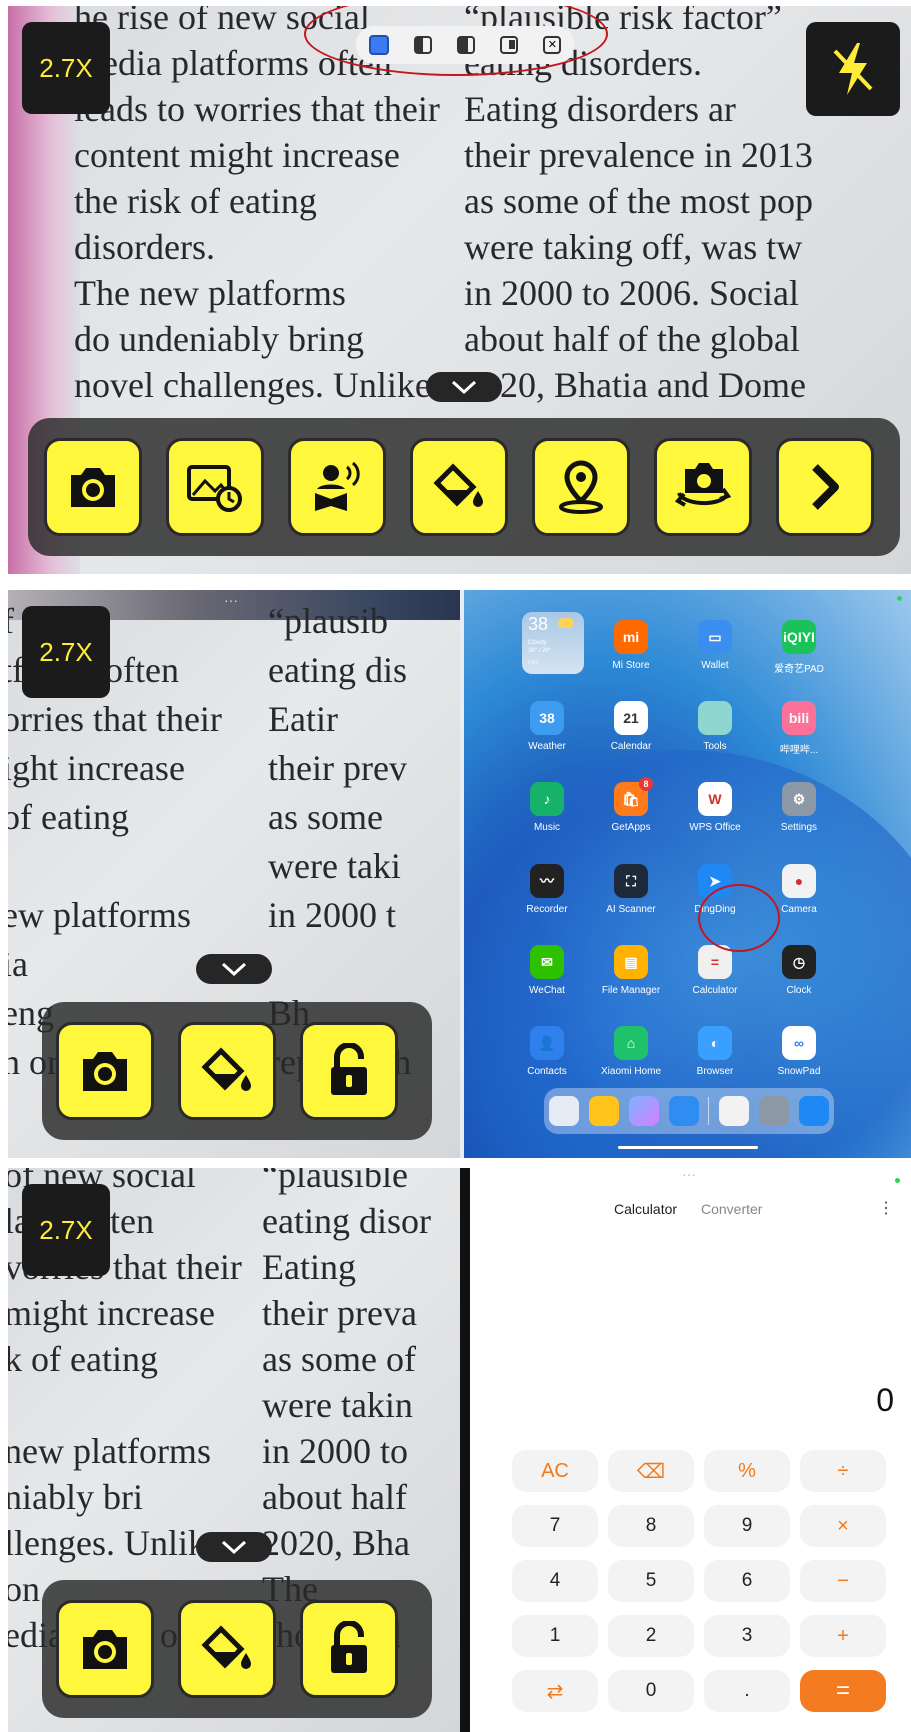 The image size is (911, 1732). Describe the element at coordinates (631, 903) in the screenshot. I see `app-ai-scanner: ⛶ AI Scanner` at that location.